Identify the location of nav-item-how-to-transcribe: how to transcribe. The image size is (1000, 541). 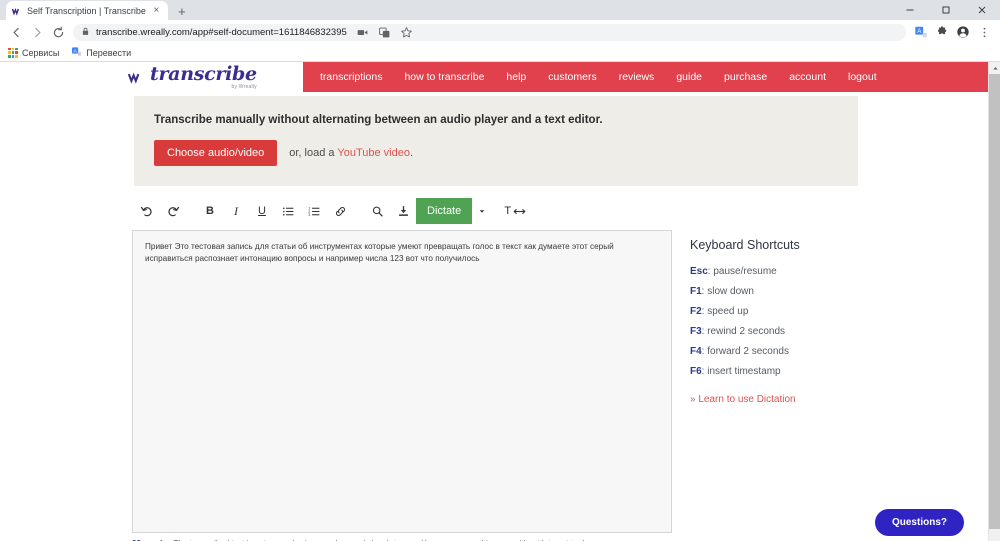
(444, 77).